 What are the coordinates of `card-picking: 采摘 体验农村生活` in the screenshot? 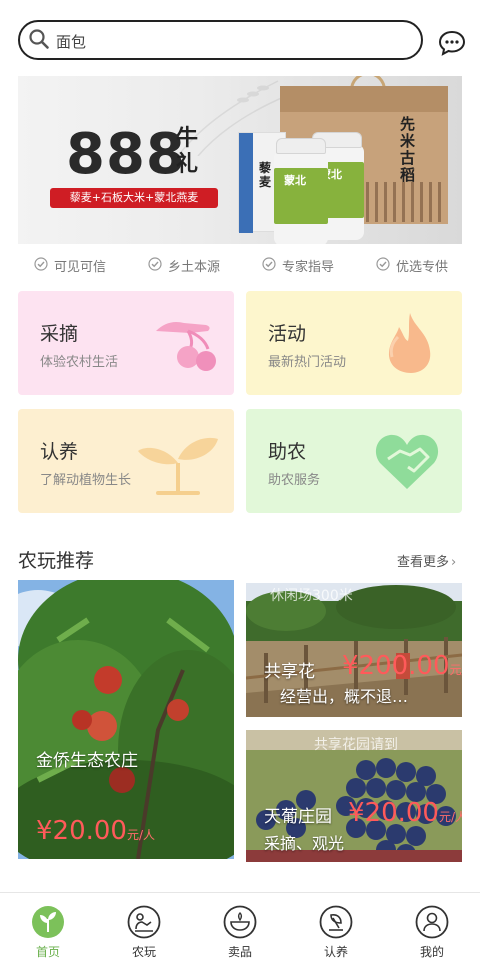 It's located at (126, 343).